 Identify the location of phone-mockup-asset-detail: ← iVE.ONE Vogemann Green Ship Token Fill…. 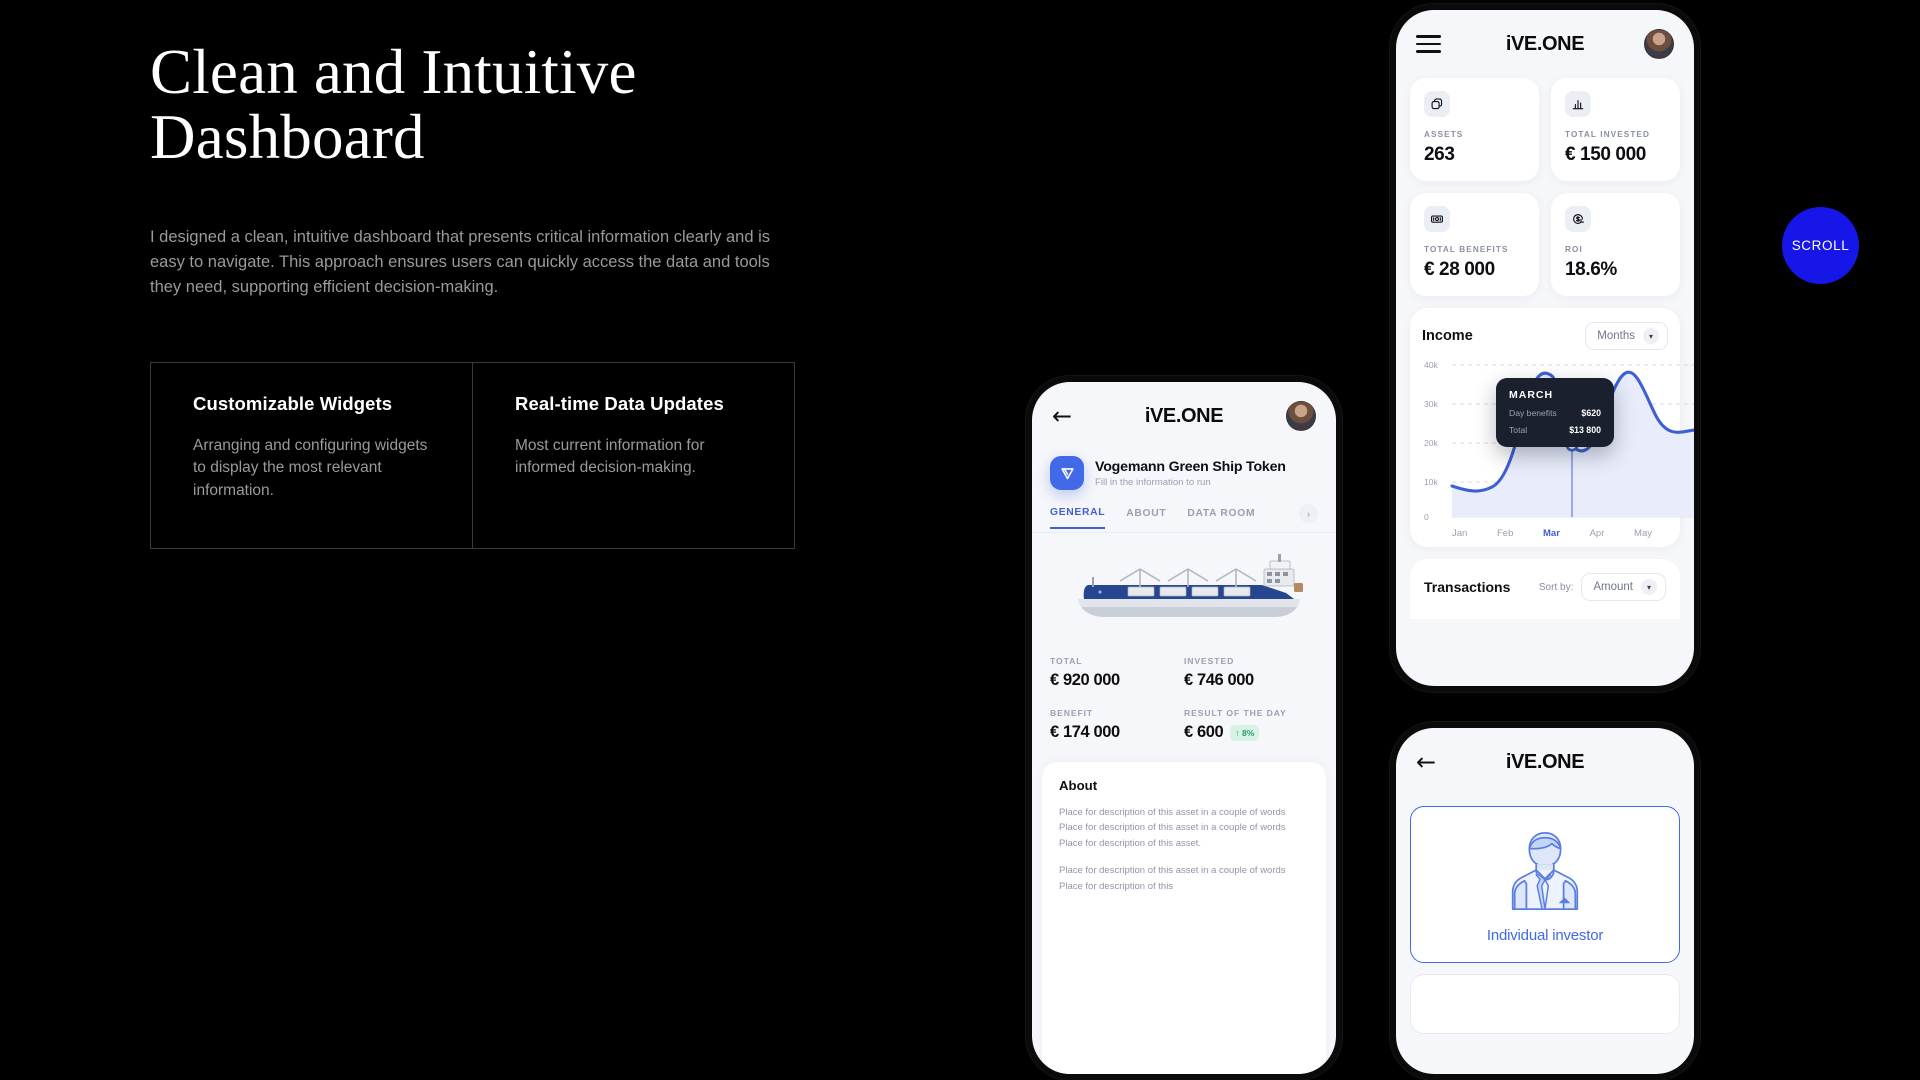
(1184, 728).